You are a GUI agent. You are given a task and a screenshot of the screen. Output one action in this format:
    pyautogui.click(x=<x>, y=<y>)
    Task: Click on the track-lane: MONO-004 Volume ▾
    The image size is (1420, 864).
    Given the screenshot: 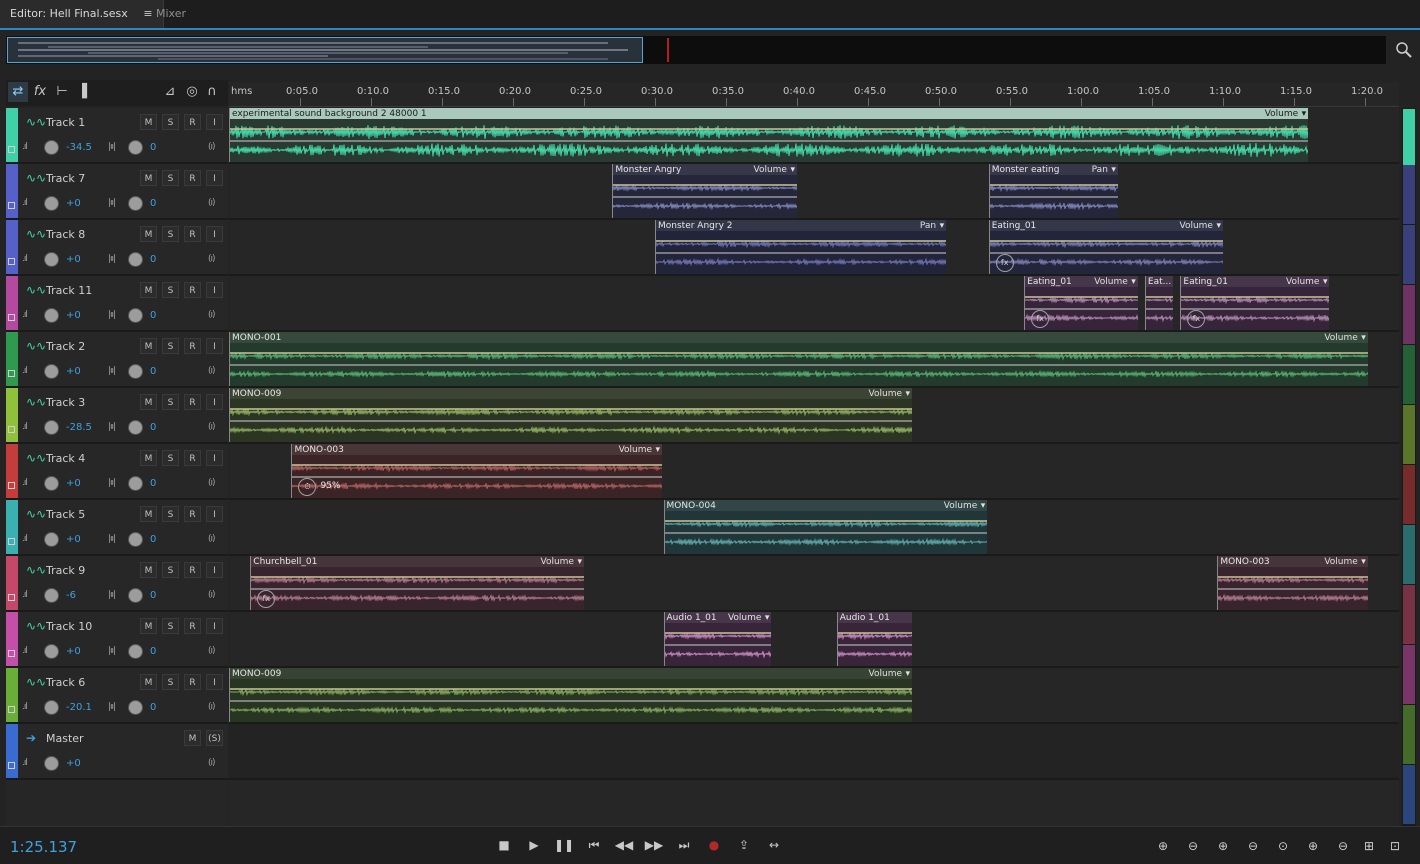 What is the action you would take?
    pyautogui.click(x=814, y=528)
    